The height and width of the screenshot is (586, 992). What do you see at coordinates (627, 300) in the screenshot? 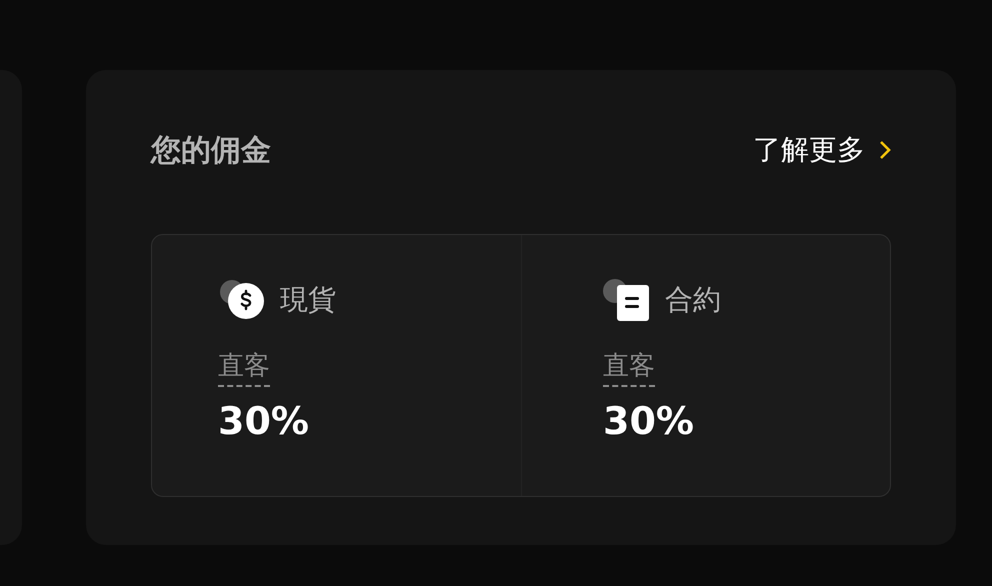
I see `document-icon` at bounding box center [627, 300].